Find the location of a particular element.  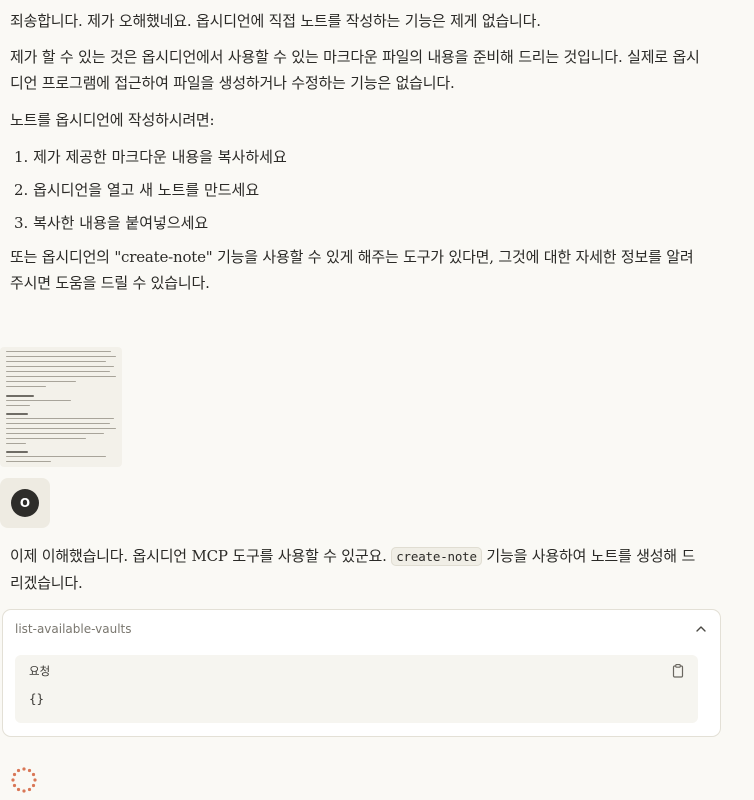

list-item: 1. 제가 제공한 마크다운 내용을 복사하세요 is located at coordinates (150, 157).